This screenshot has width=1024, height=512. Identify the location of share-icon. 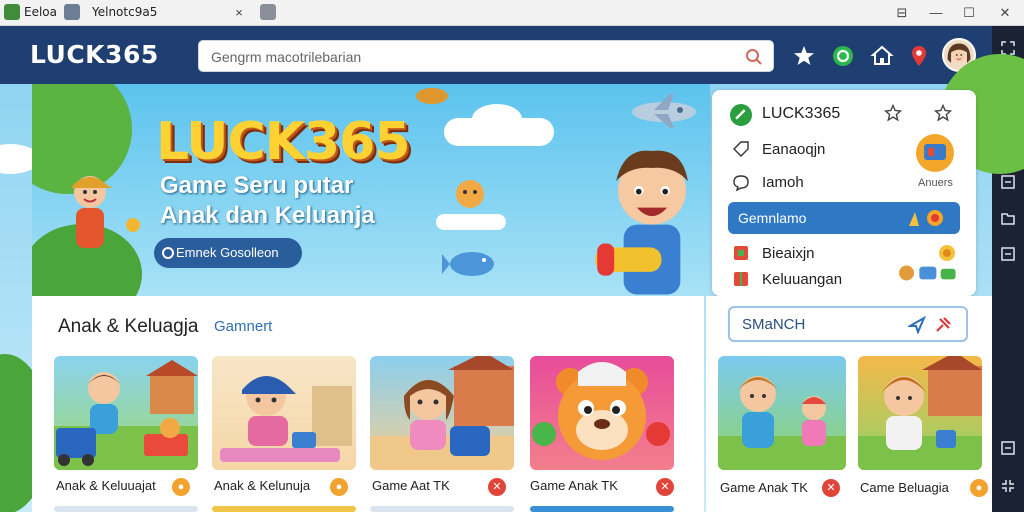
(917, 325).